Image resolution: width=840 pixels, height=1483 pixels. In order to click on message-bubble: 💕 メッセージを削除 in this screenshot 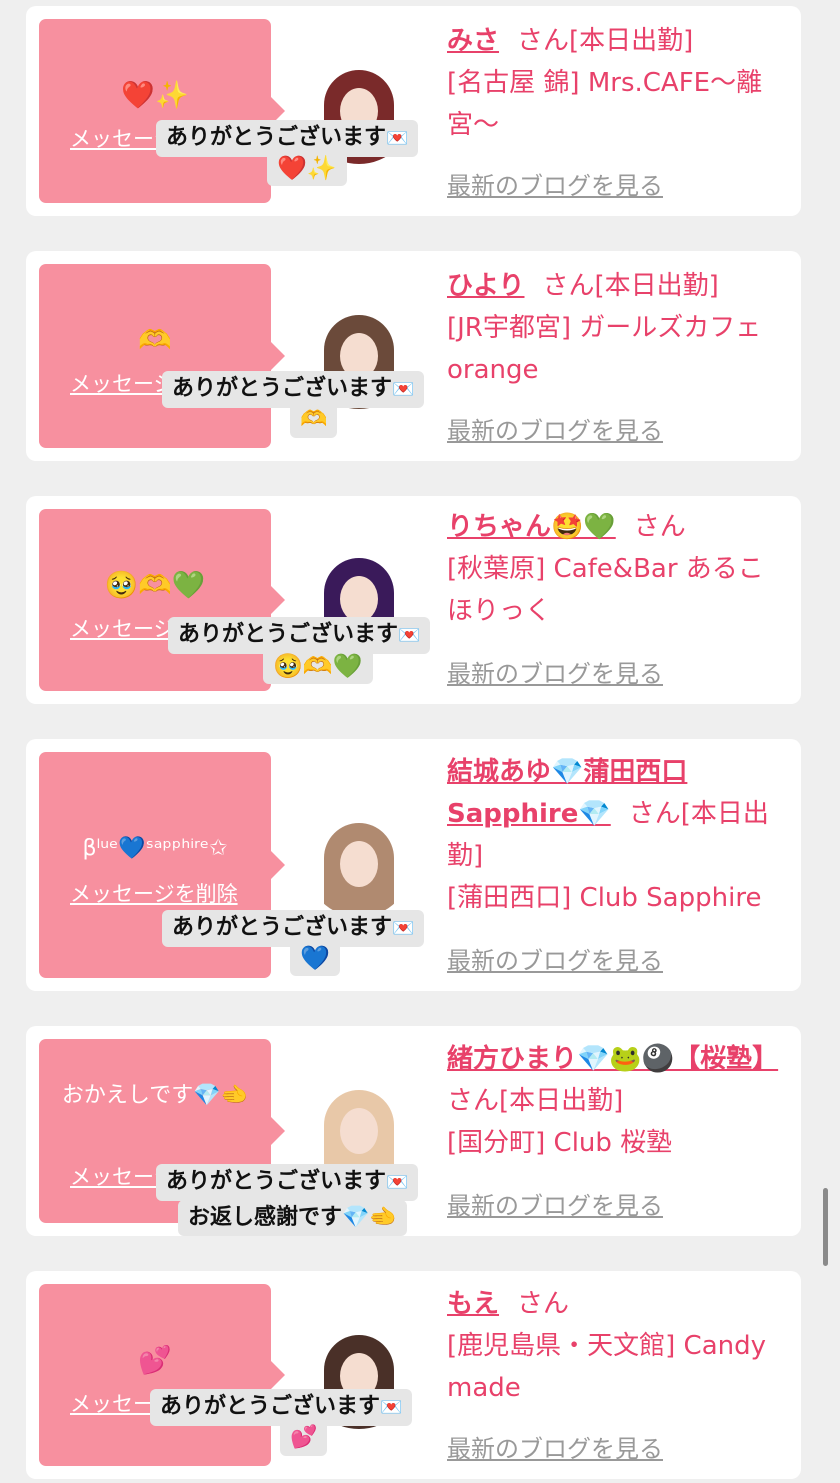, I will do `click(162, 1375)`.